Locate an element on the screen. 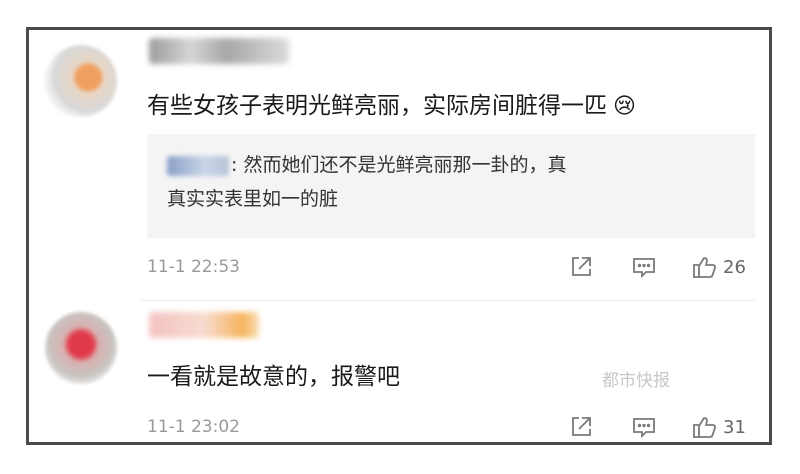  watermark-text: 都市快报 is located at coordinates (636, 381).